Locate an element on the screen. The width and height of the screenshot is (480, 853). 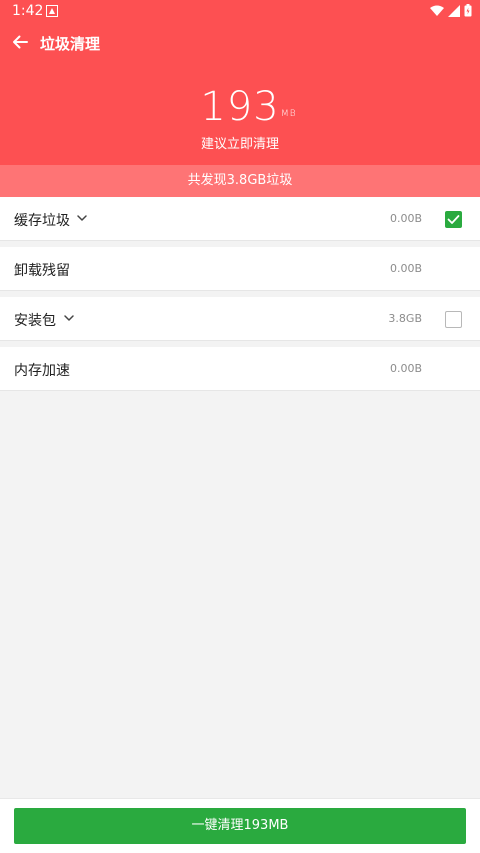
list-item-uninstall-residue: 卸载残留 0.00B is located at coordinates (240, 269).